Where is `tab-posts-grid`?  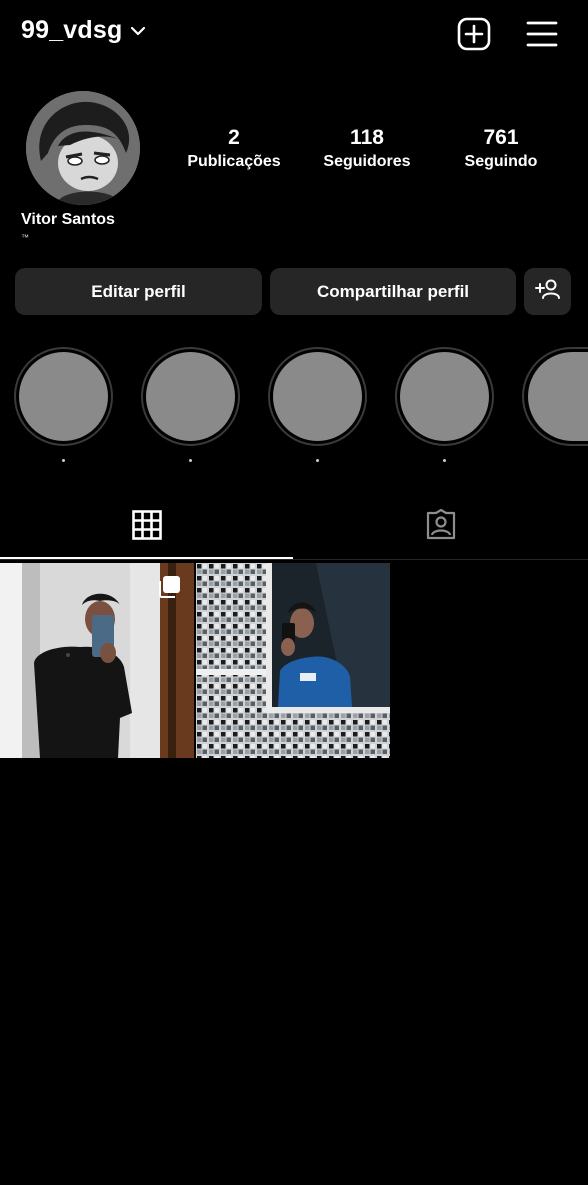
tab-posts-grid is located at coordinates (146, 527).